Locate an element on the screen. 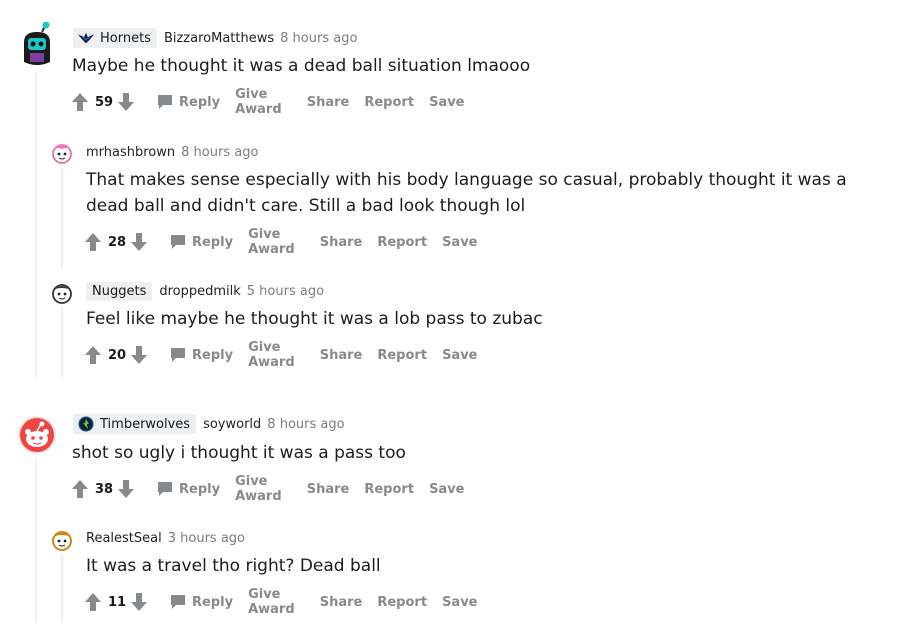 This screenshot has height=623, width=906. hornets-icon is located at coordinates (86, 38).